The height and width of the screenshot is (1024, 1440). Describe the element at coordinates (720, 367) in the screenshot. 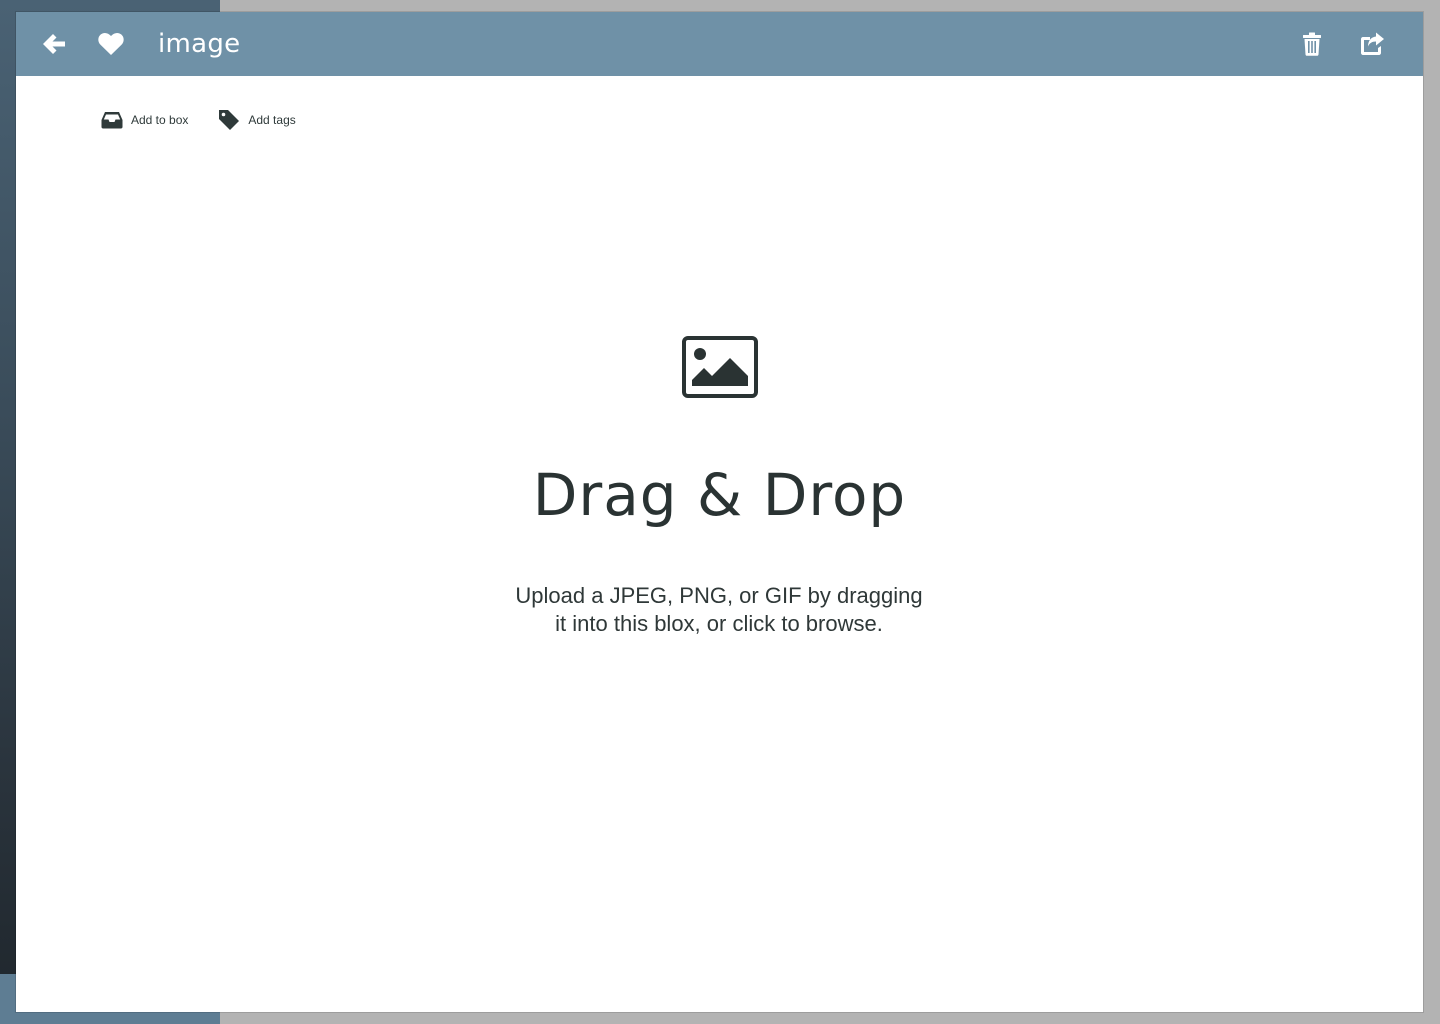

I see `image-icon` at that location.